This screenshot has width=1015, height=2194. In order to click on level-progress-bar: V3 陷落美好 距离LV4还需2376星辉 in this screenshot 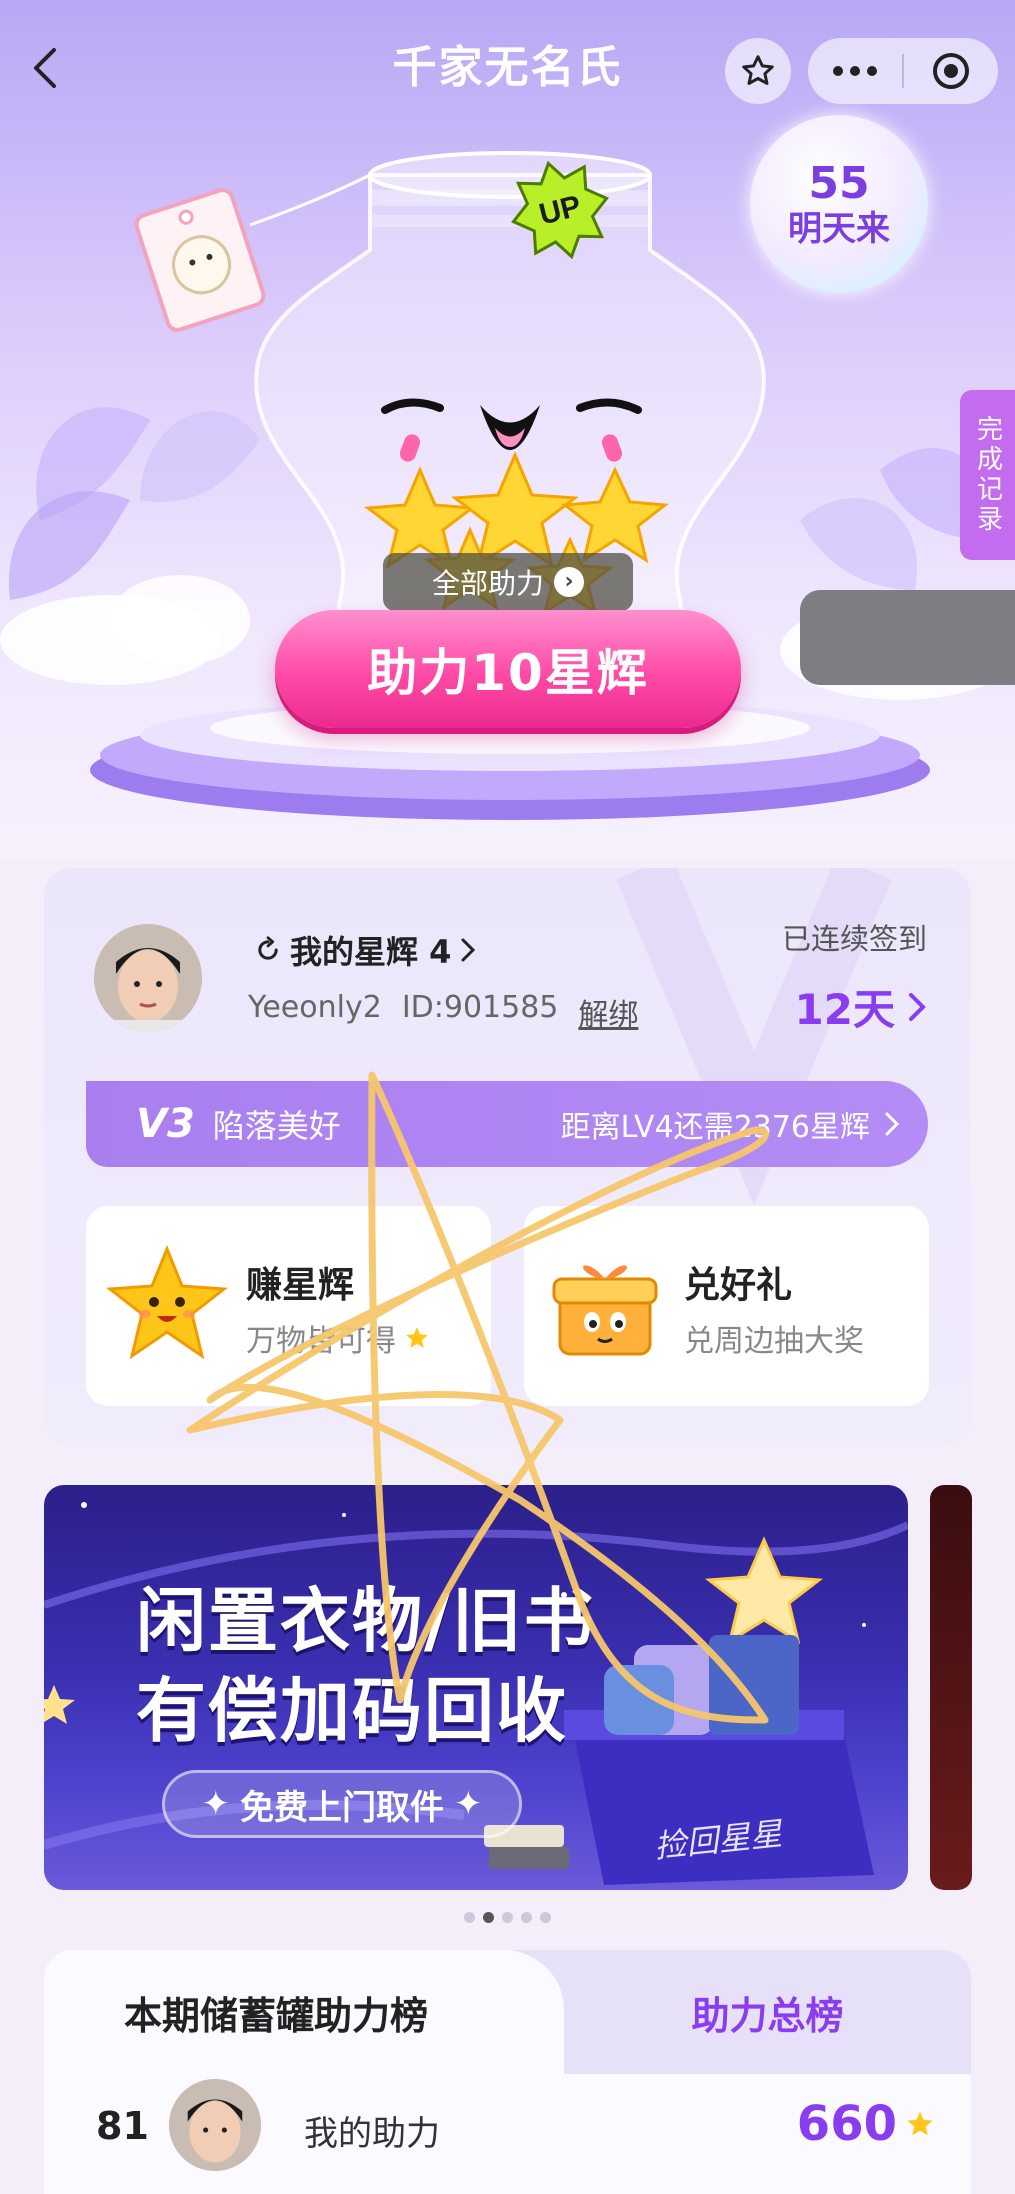, I will do `click(507, 1124)`.